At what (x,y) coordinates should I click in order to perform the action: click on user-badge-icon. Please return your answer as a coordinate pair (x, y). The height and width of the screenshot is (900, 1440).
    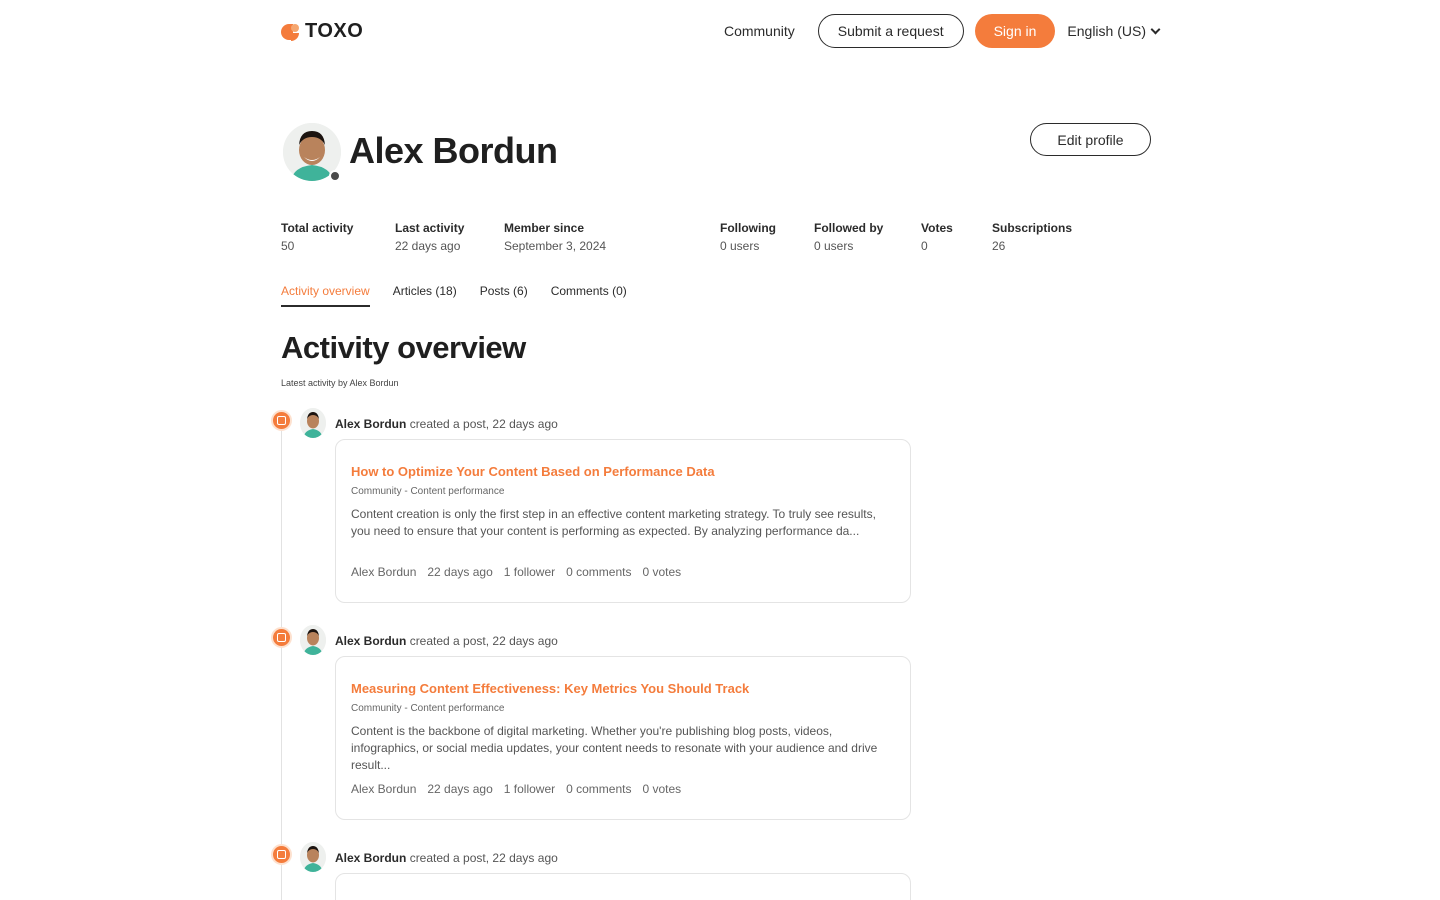
    Looking at the image, I should click on (335, 176).